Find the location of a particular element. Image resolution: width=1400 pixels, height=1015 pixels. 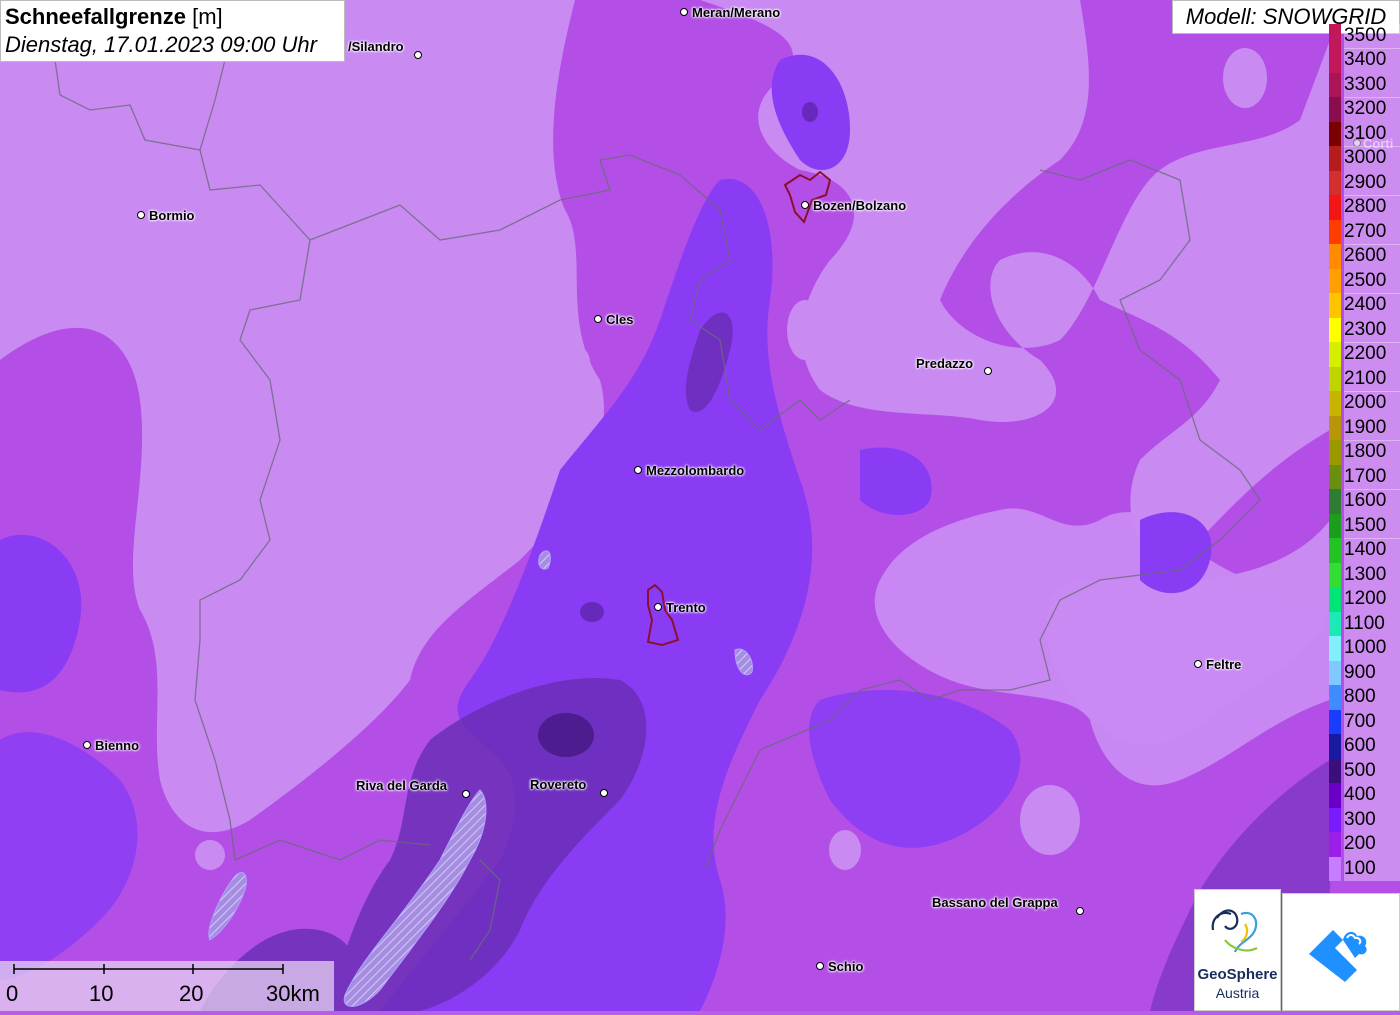

legend-row: 1200 is located at coordinates (1364, 599).